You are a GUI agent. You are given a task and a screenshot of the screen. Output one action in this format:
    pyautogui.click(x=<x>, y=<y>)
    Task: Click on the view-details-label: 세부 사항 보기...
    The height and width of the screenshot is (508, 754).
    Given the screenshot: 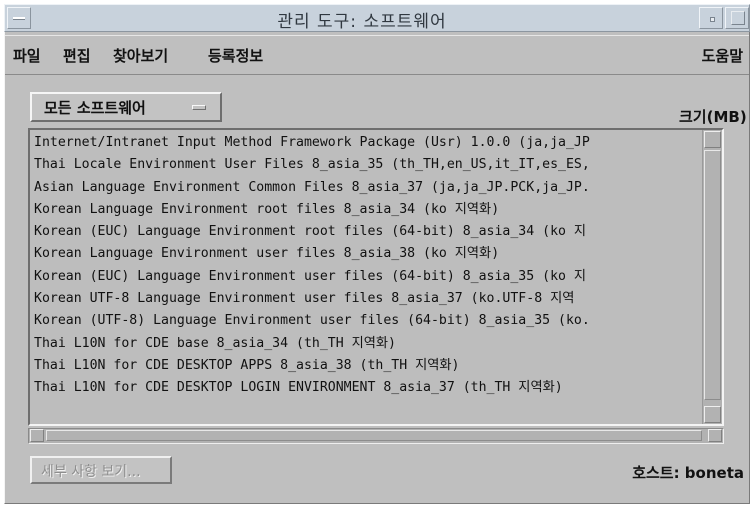 What is the action you would take?
    pyautogui.click(x=91, y=472)
    